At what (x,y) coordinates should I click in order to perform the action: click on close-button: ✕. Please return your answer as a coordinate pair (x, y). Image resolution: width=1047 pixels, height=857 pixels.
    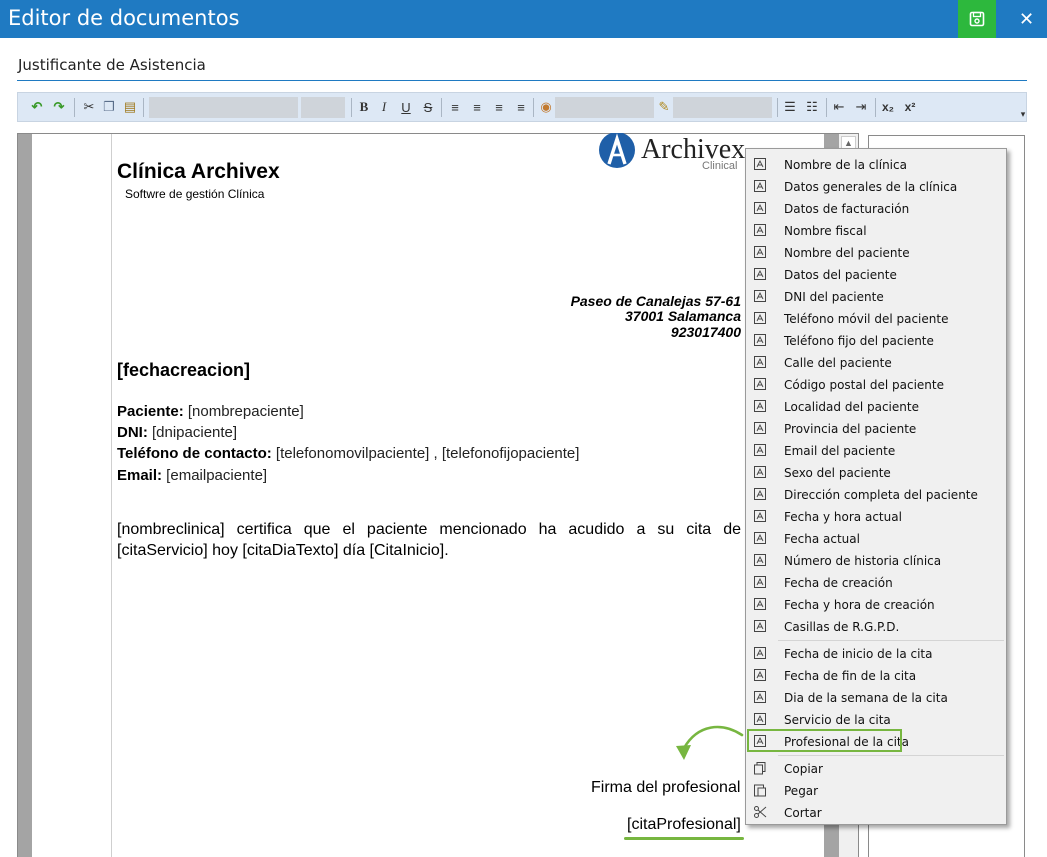
    Looking at the image, I should click on (1026, 19).